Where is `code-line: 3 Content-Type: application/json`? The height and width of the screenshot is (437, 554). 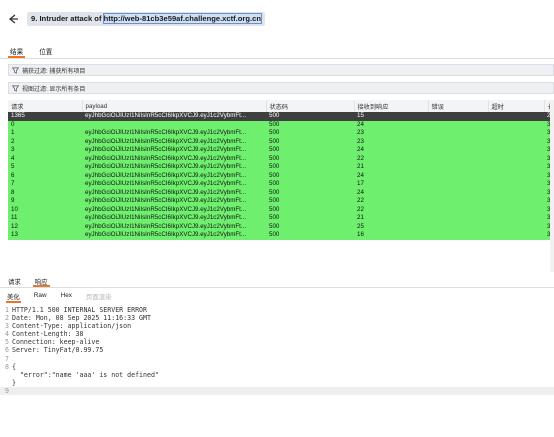
code-line: 3 Content-Type: application/json is located at coordinates (277, 326).